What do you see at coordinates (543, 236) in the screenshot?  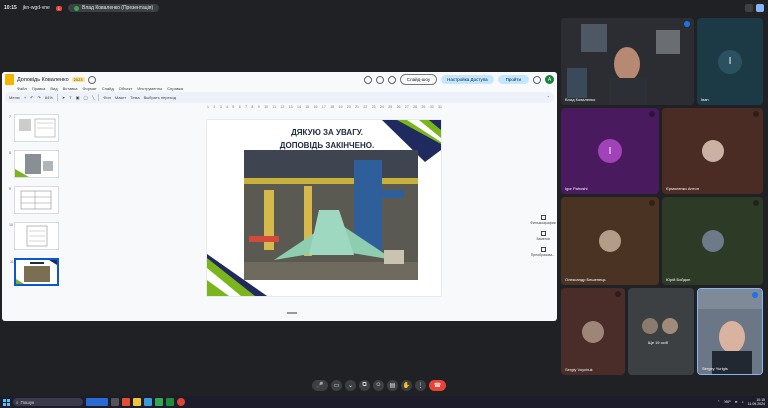 I see `notes-tool: Заметки` at bounding box center [543, 236].